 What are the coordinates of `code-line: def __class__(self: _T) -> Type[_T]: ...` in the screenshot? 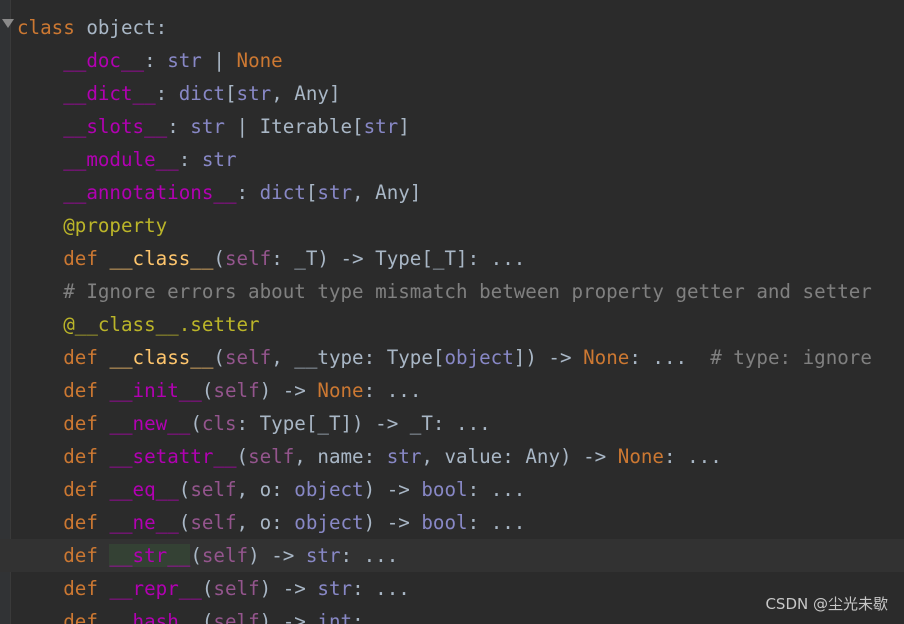 It's located at (460, 258).